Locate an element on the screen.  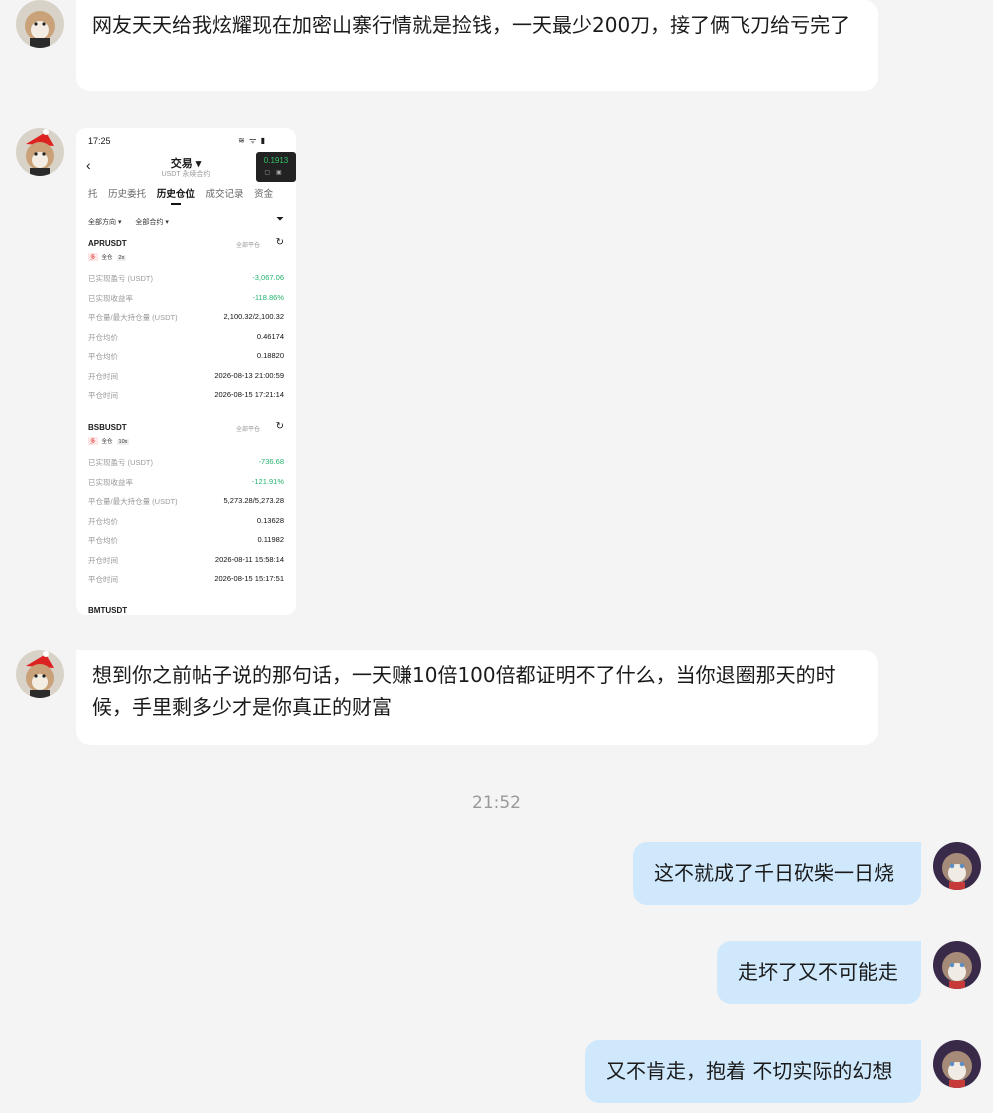
position-row: 已实现盈亏 (USDT) -736.68 is located at coordinates (186, 463).